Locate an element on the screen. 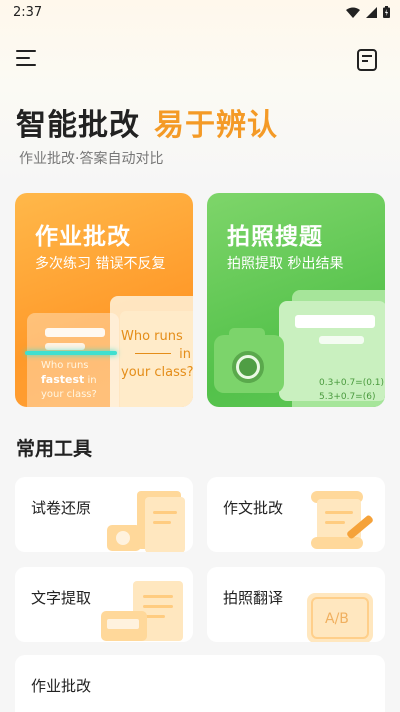 The height and width of the screenshot is (712, 400). tool-label: 作文批改 is located at coordinates (253, 508).